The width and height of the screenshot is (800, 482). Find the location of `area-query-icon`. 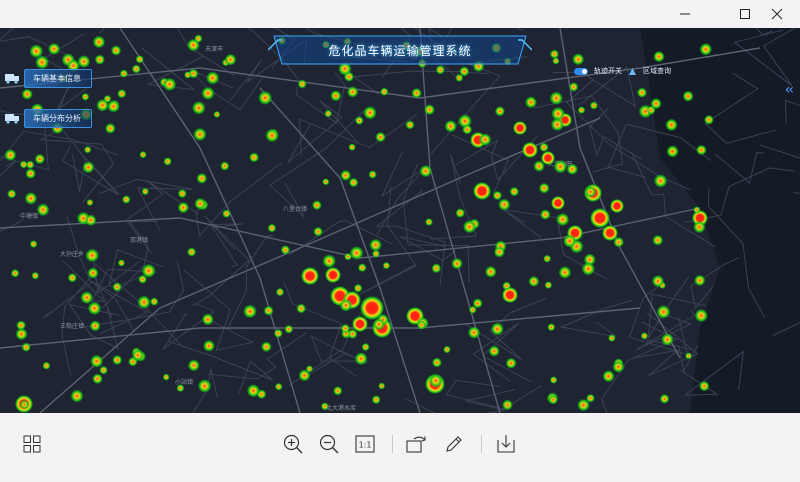

area-query-icon is located at coordinates (632, 71).